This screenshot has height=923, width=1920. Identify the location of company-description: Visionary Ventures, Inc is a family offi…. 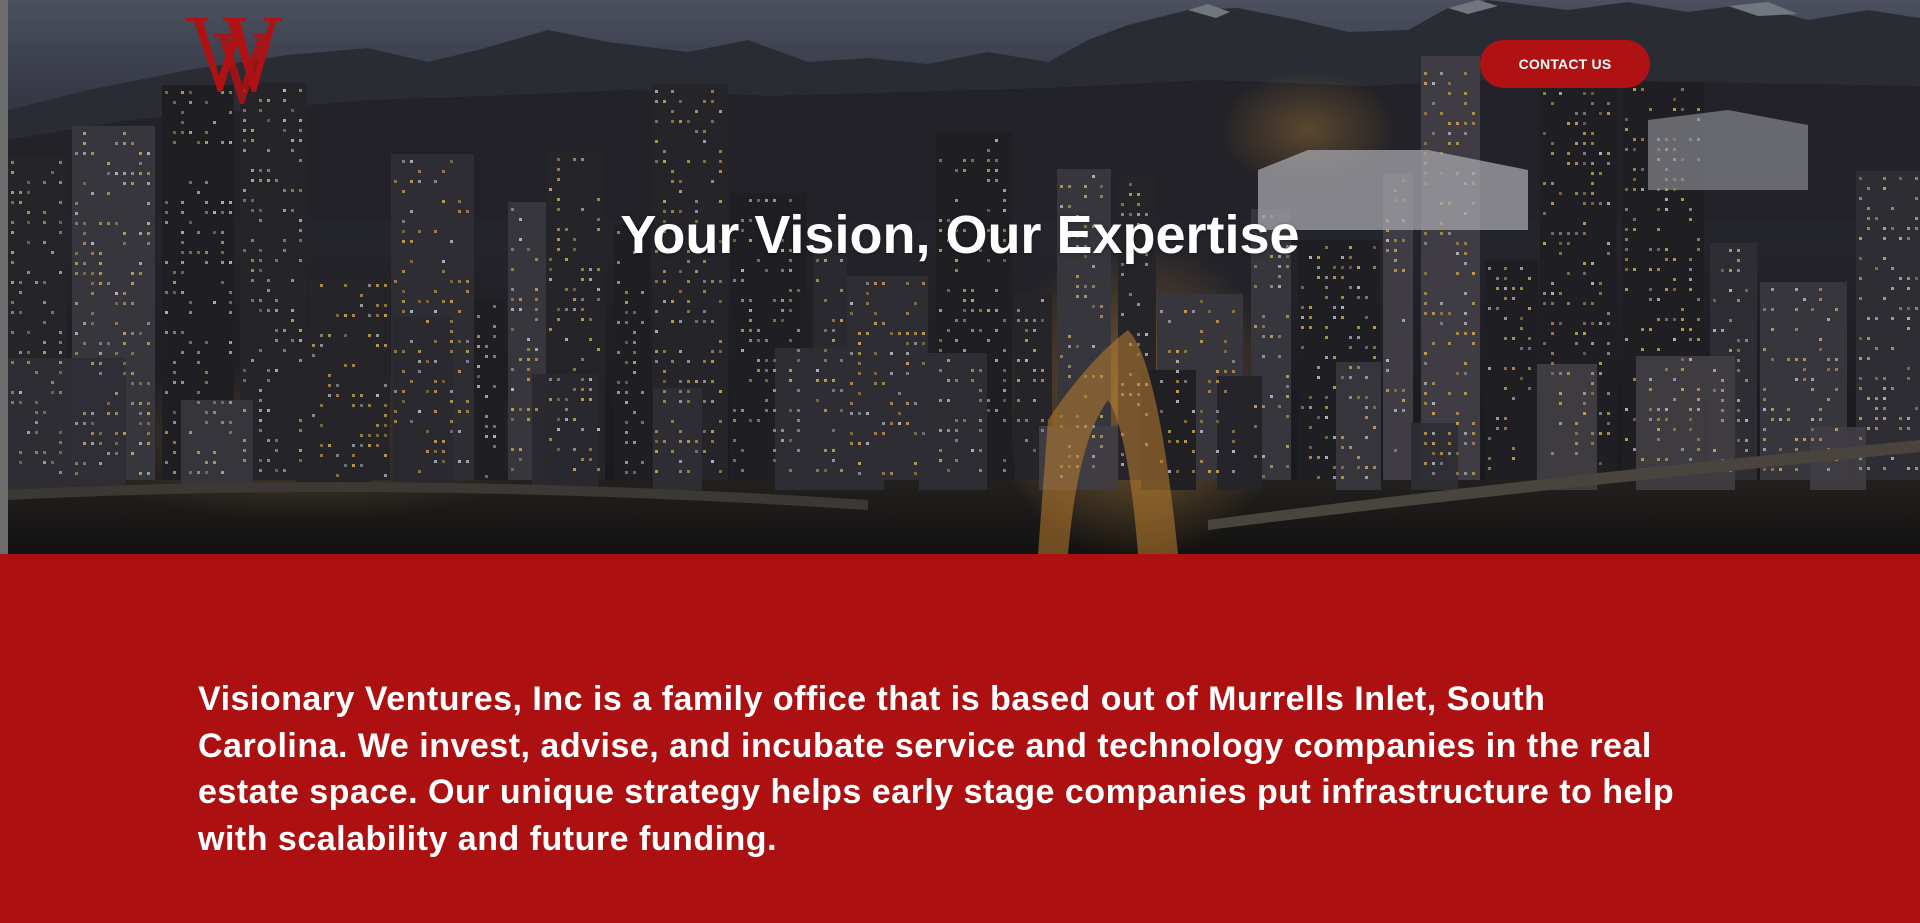
(936, 769).